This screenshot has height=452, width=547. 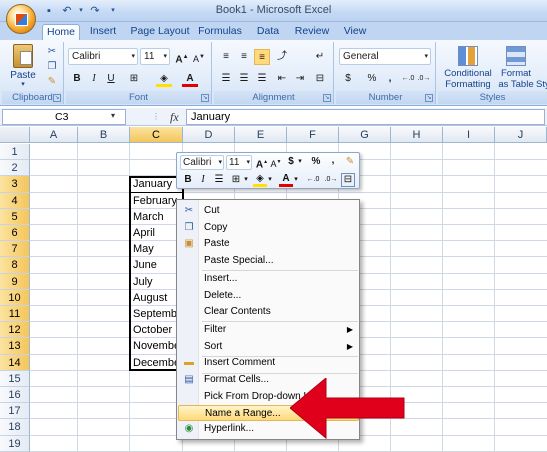 I want to click on mini-format-painter-icon: ✎, so click(x=350, y=162).